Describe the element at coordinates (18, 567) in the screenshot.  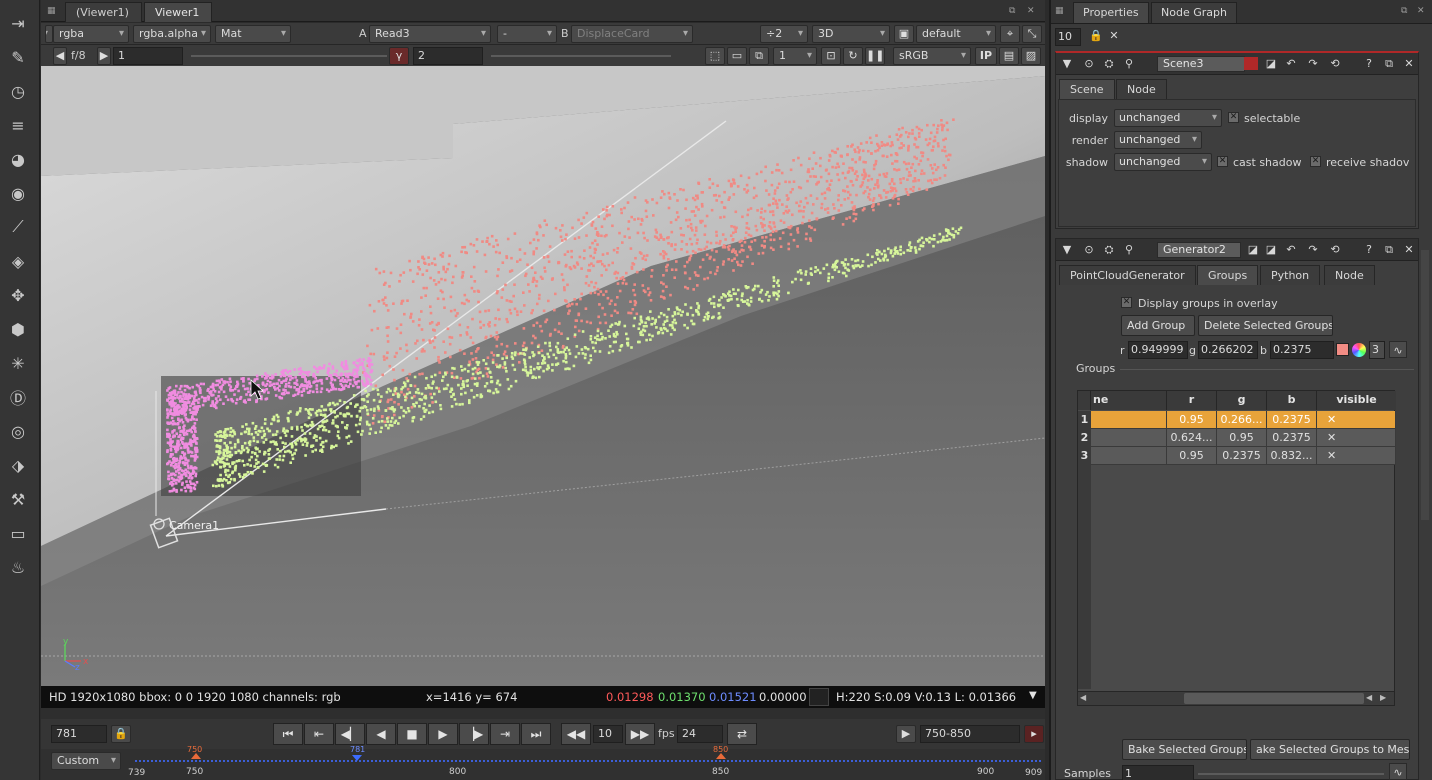
I see `furnace-icon: ♨` at that location.